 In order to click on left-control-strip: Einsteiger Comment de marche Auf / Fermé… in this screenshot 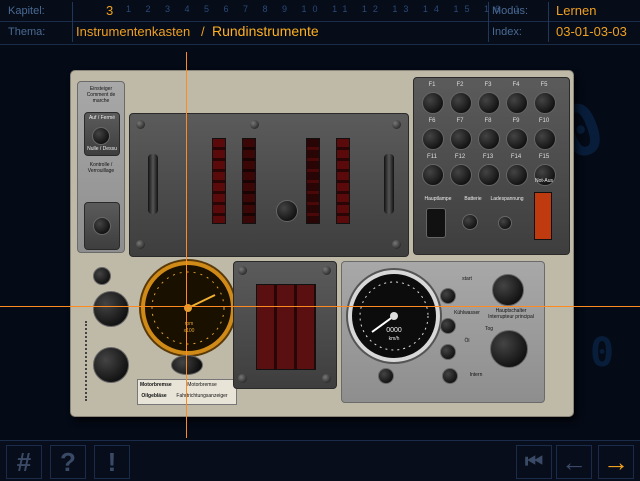, I will do `click(101, 167)`.